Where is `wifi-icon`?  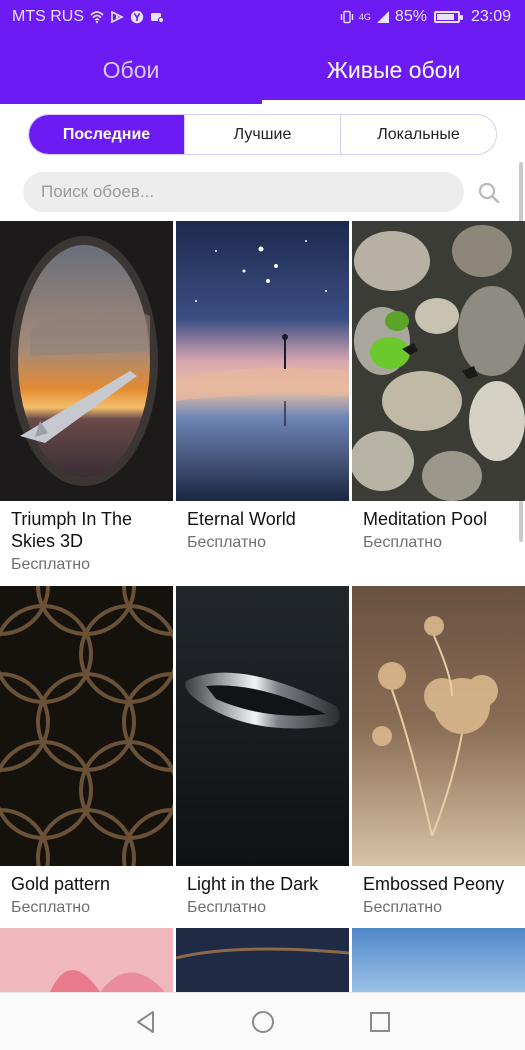 wifi-icon is located at coordinates (97, 17).